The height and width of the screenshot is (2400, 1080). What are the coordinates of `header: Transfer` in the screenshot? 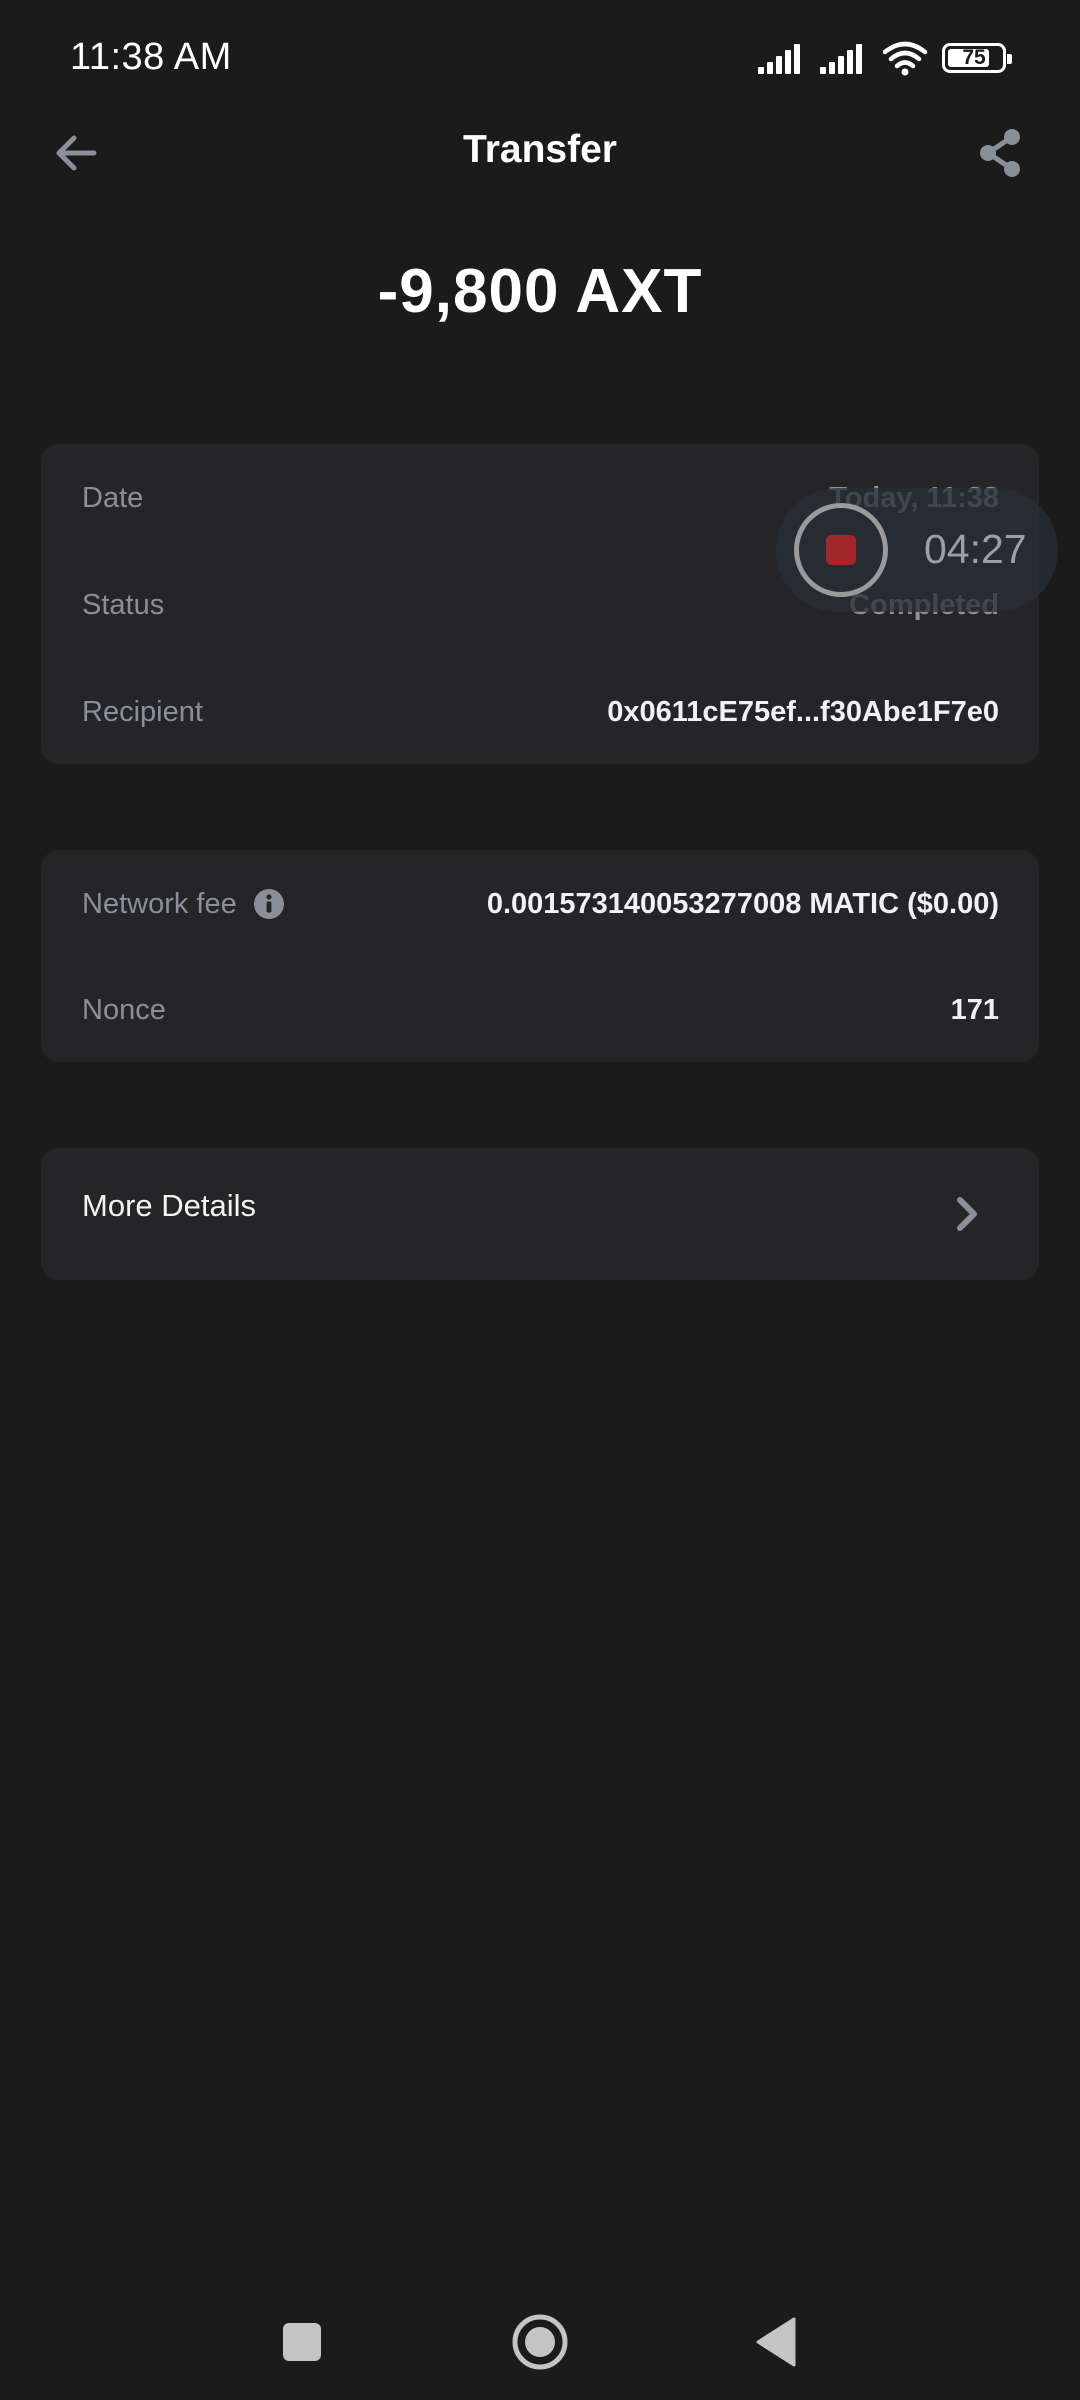 It's located at (540, 152).